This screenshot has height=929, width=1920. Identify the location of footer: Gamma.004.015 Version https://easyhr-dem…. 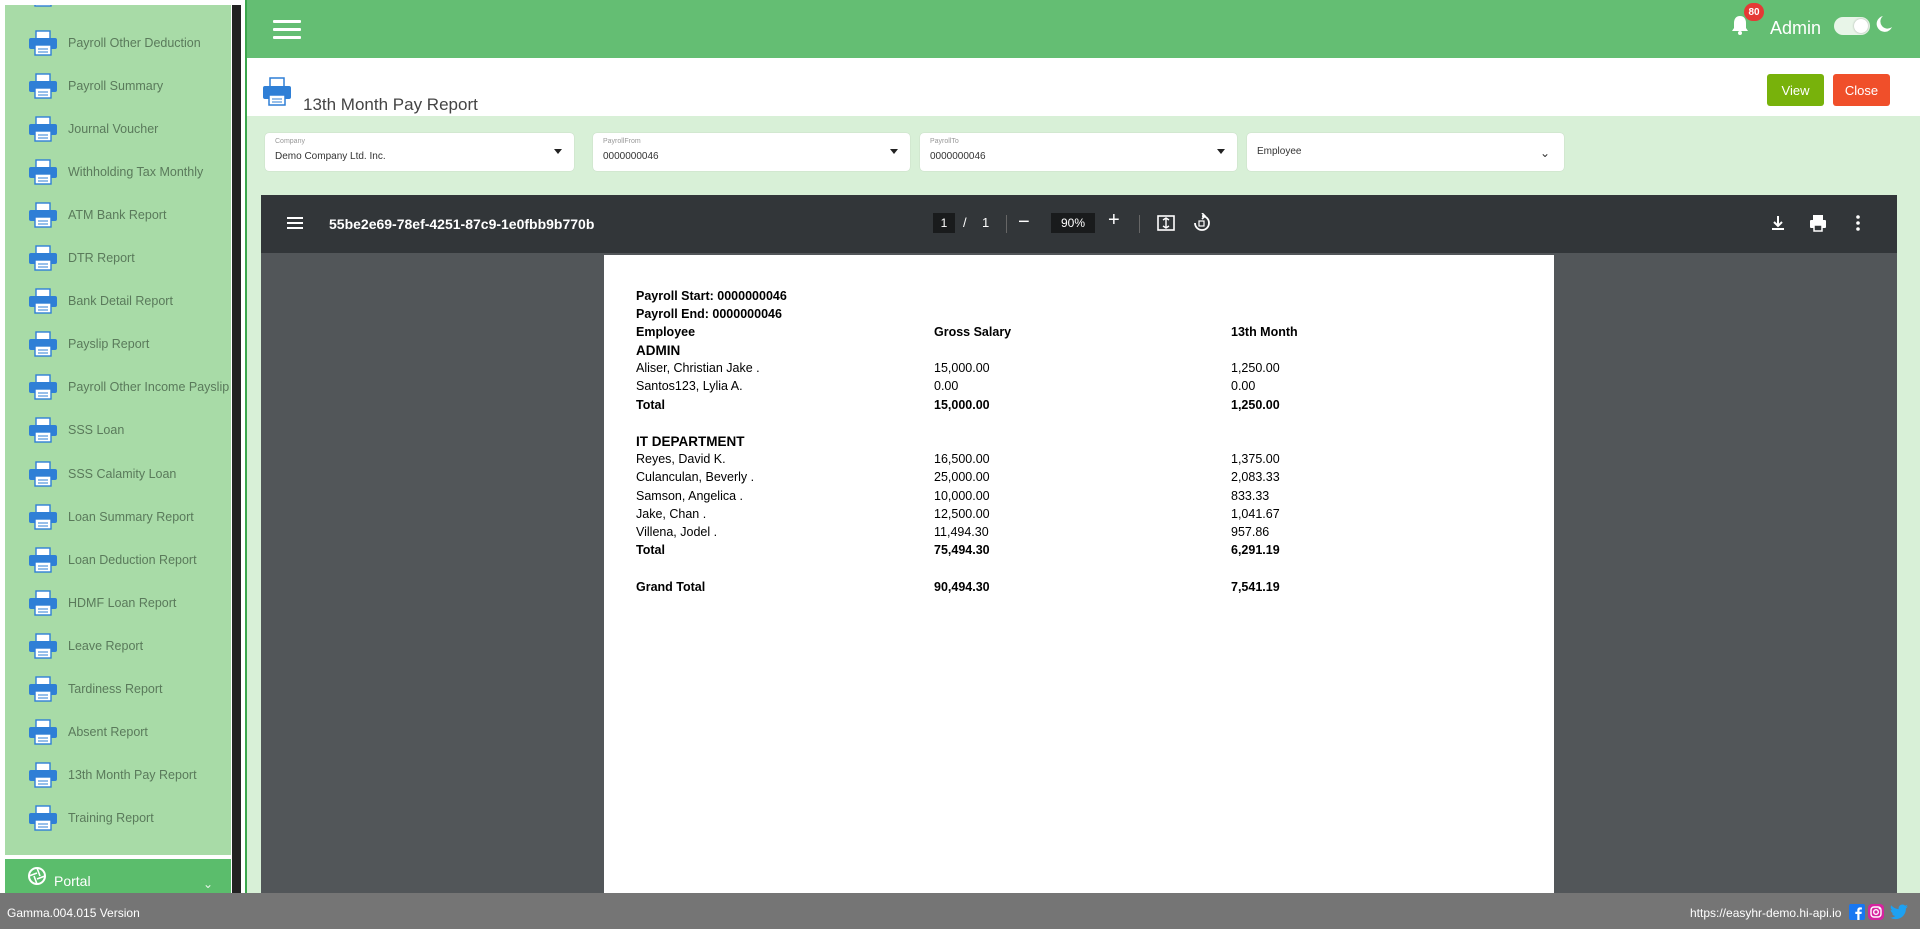
(960, 911).